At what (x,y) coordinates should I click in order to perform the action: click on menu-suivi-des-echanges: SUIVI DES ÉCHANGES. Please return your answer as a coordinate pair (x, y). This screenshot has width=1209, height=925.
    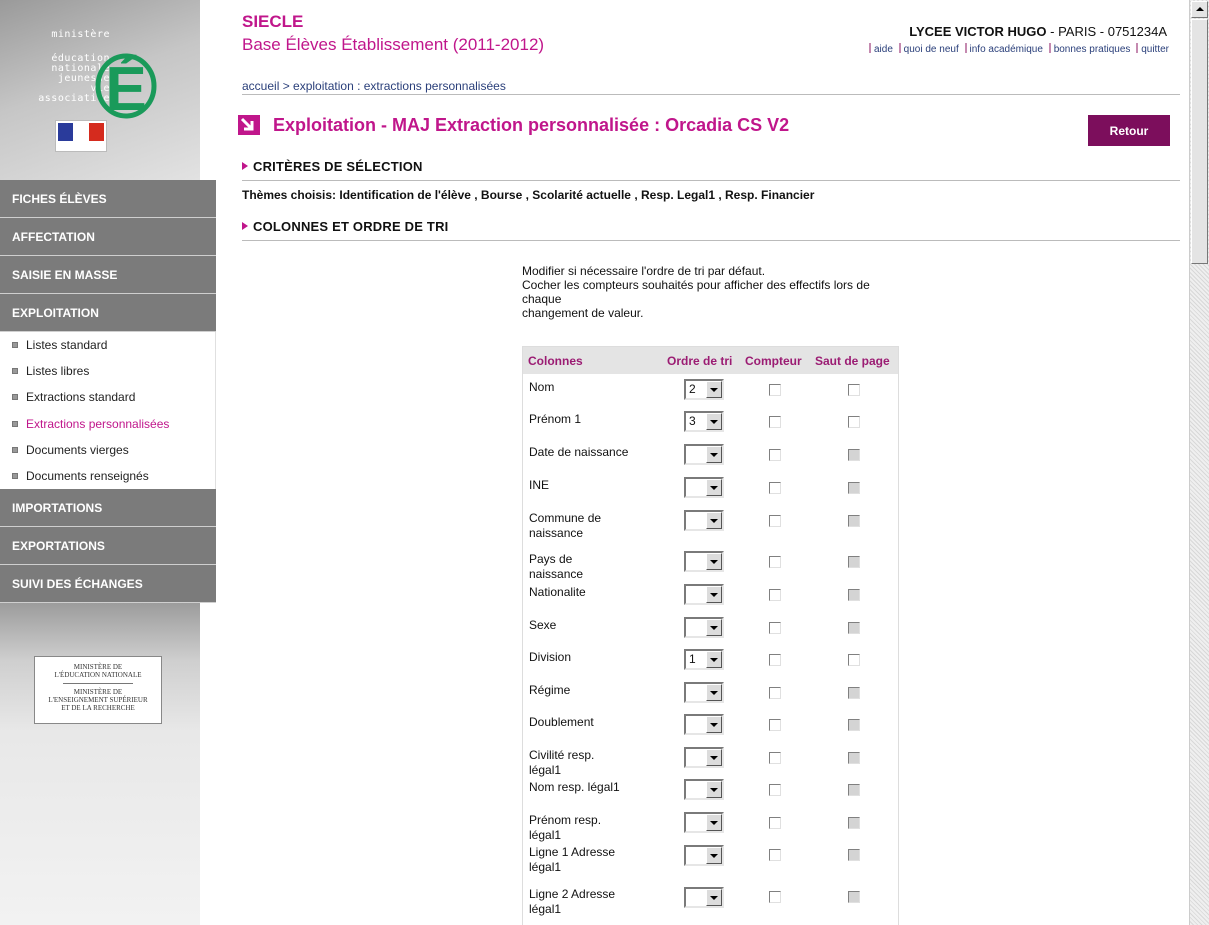
    Looking at the image, I should click on (108, 584).